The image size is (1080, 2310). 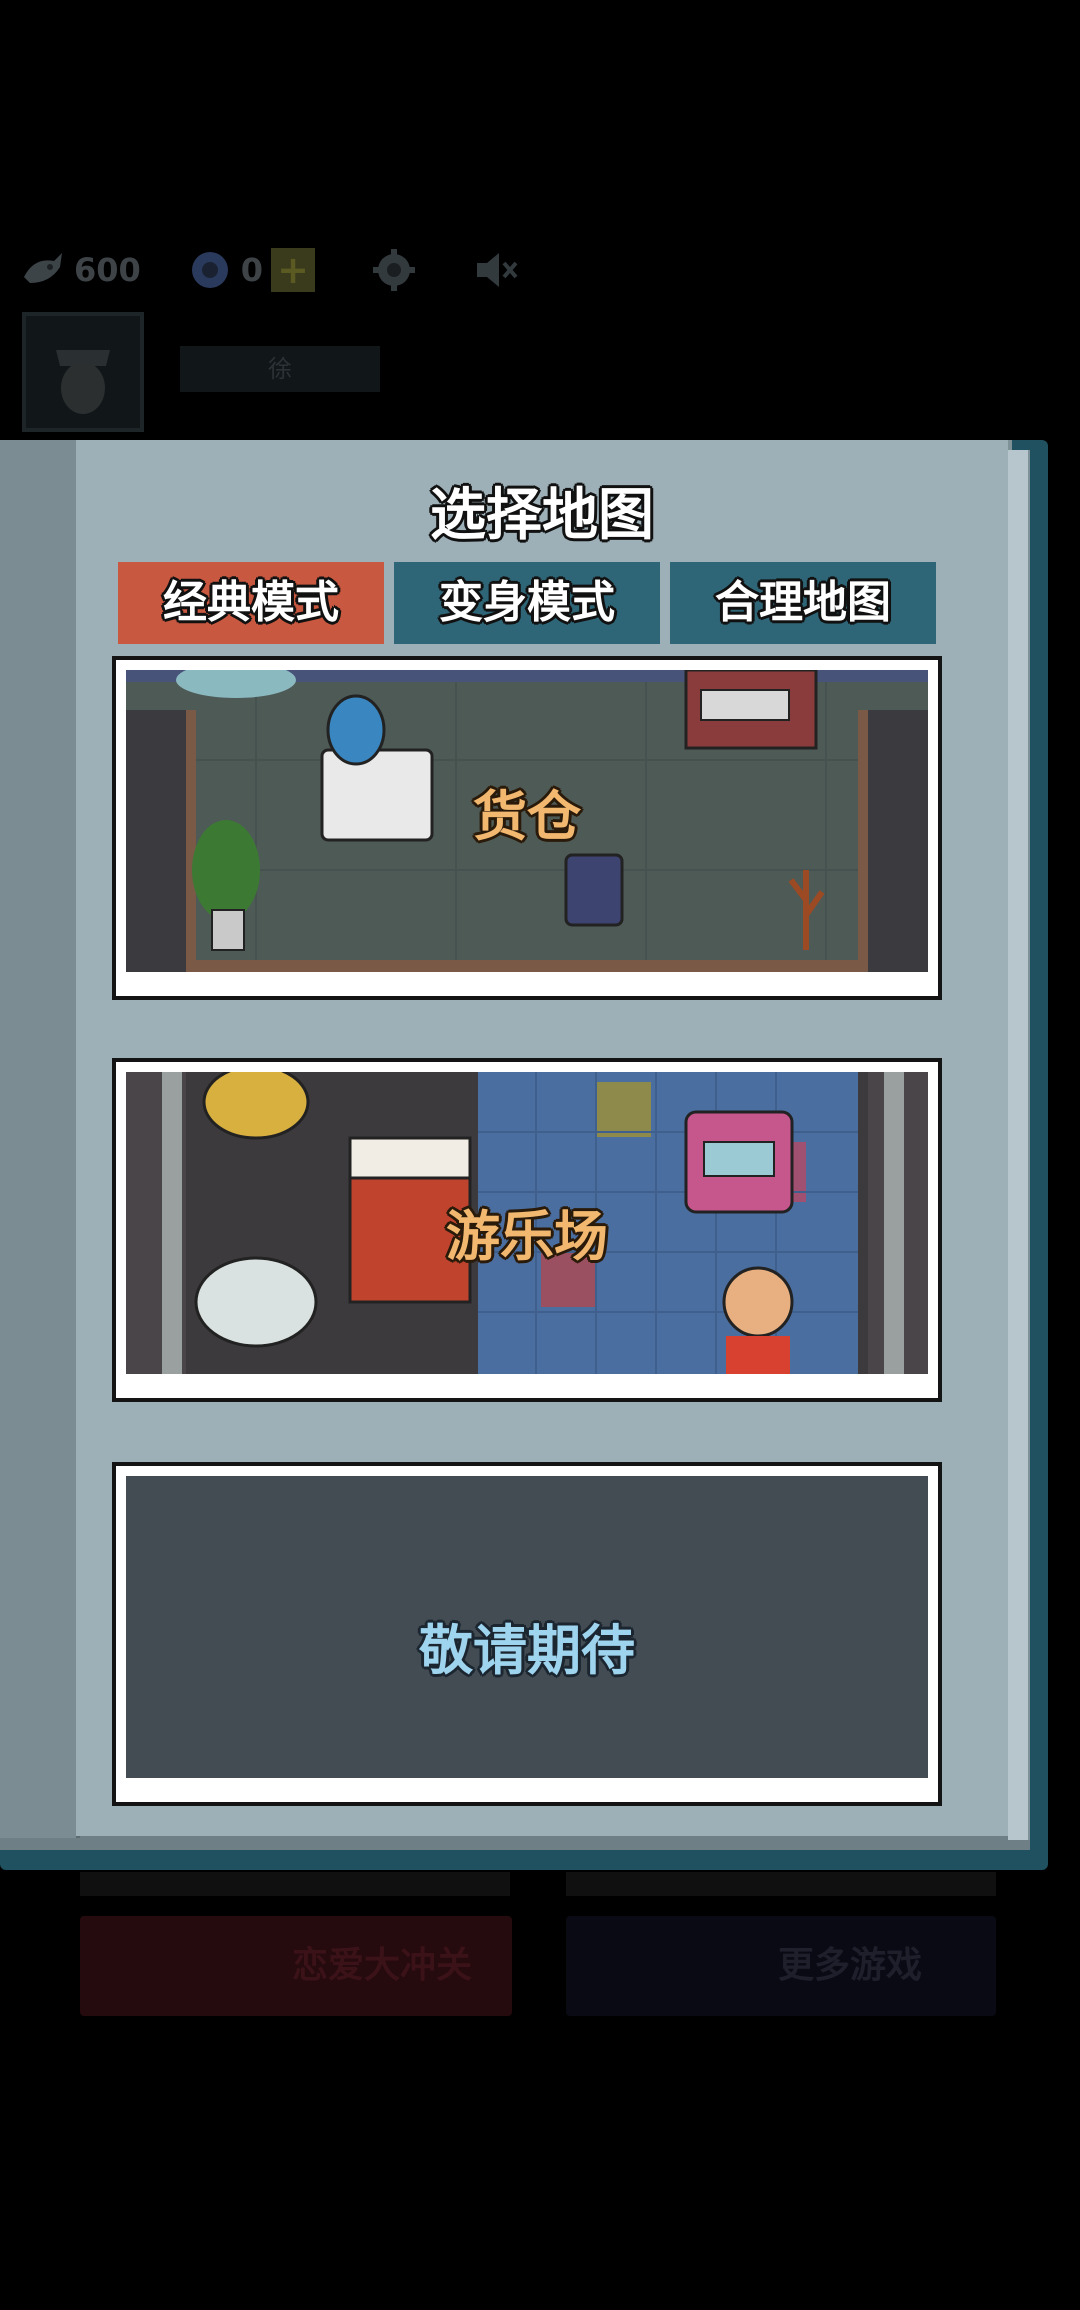 What do you see at coordinates (209, 270) in the screenshot?
I see `ticket-icon` at bounding box center [209, 270].